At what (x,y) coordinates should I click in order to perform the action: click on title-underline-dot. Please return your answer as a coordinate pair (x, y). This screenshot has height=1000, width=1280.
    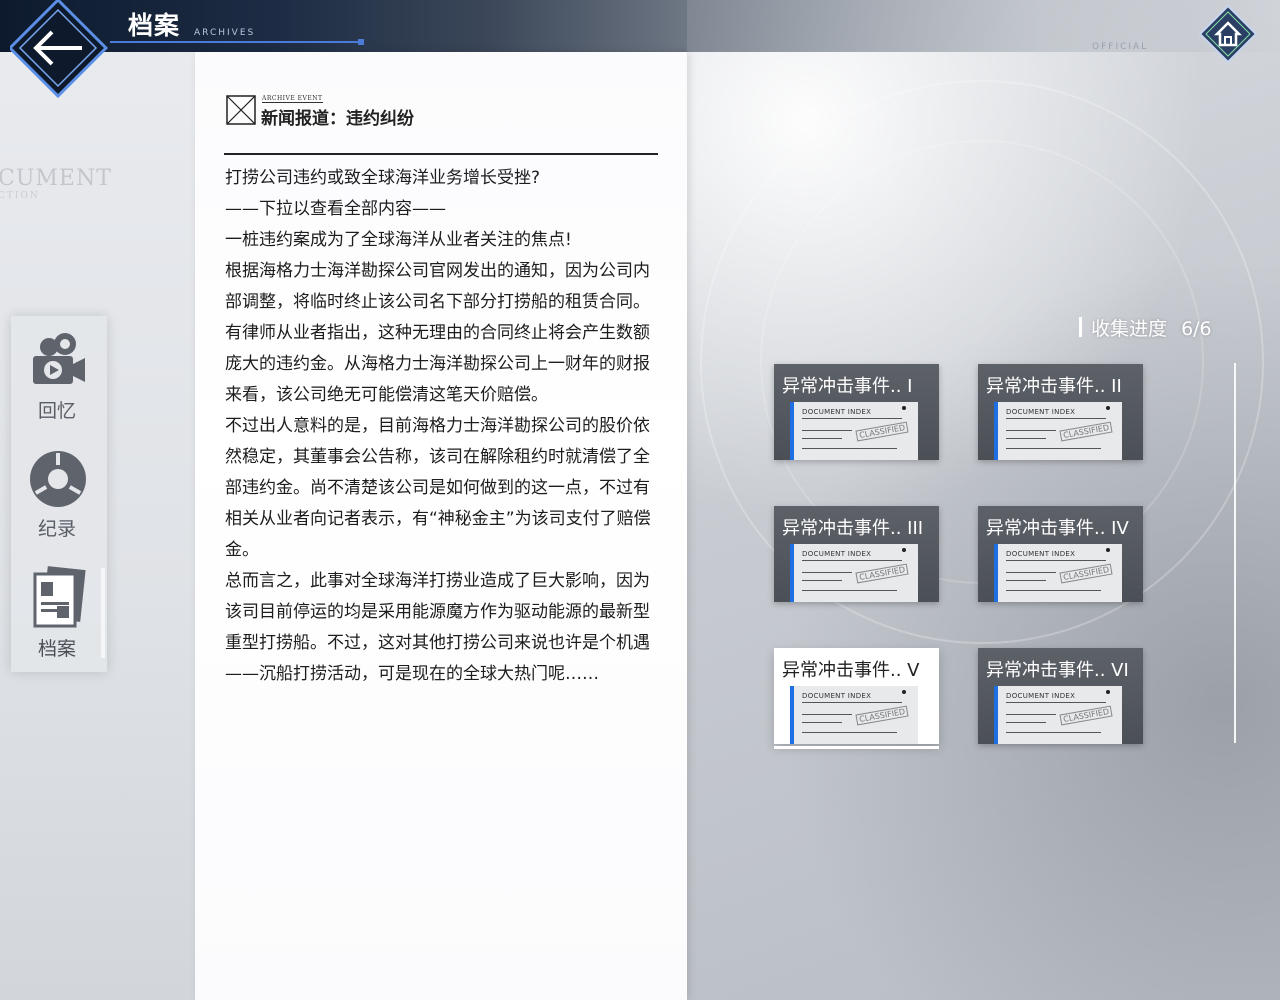
    Looking at the image, I should click on (361, 42).